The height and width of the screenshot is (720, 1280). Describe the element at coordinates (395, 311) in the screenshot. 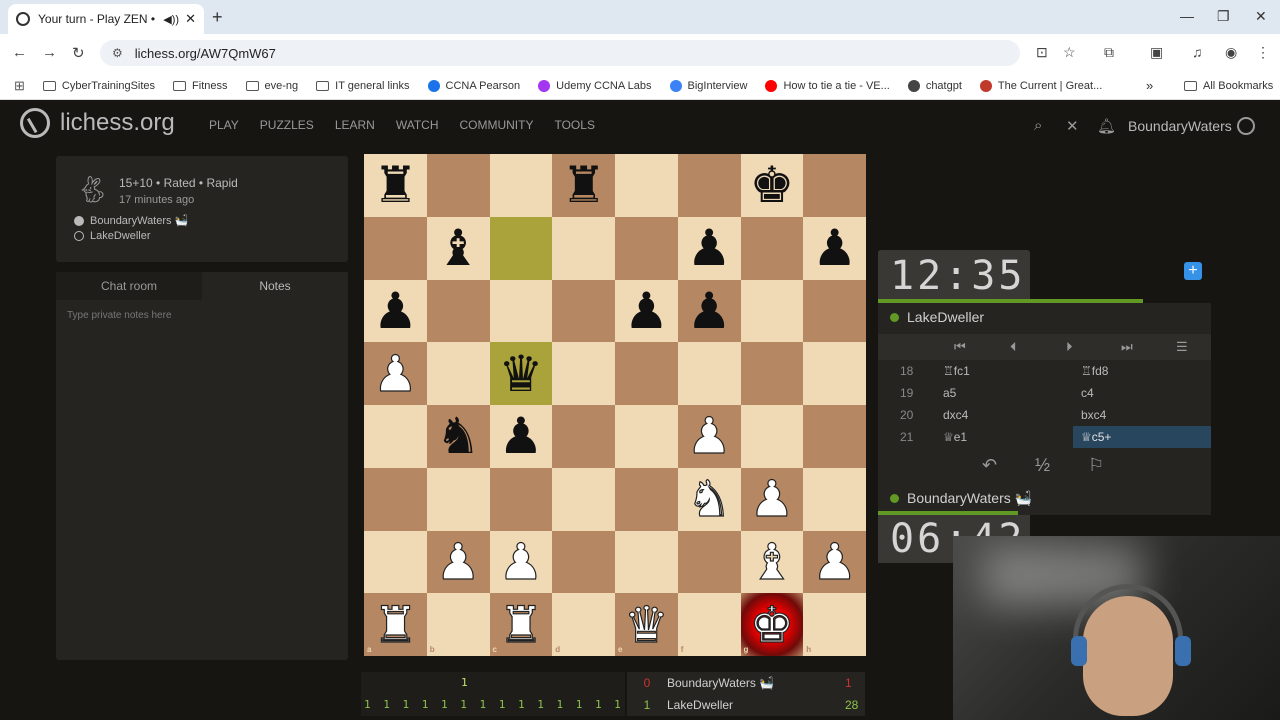

I see `square-a6: ♟` at that location.